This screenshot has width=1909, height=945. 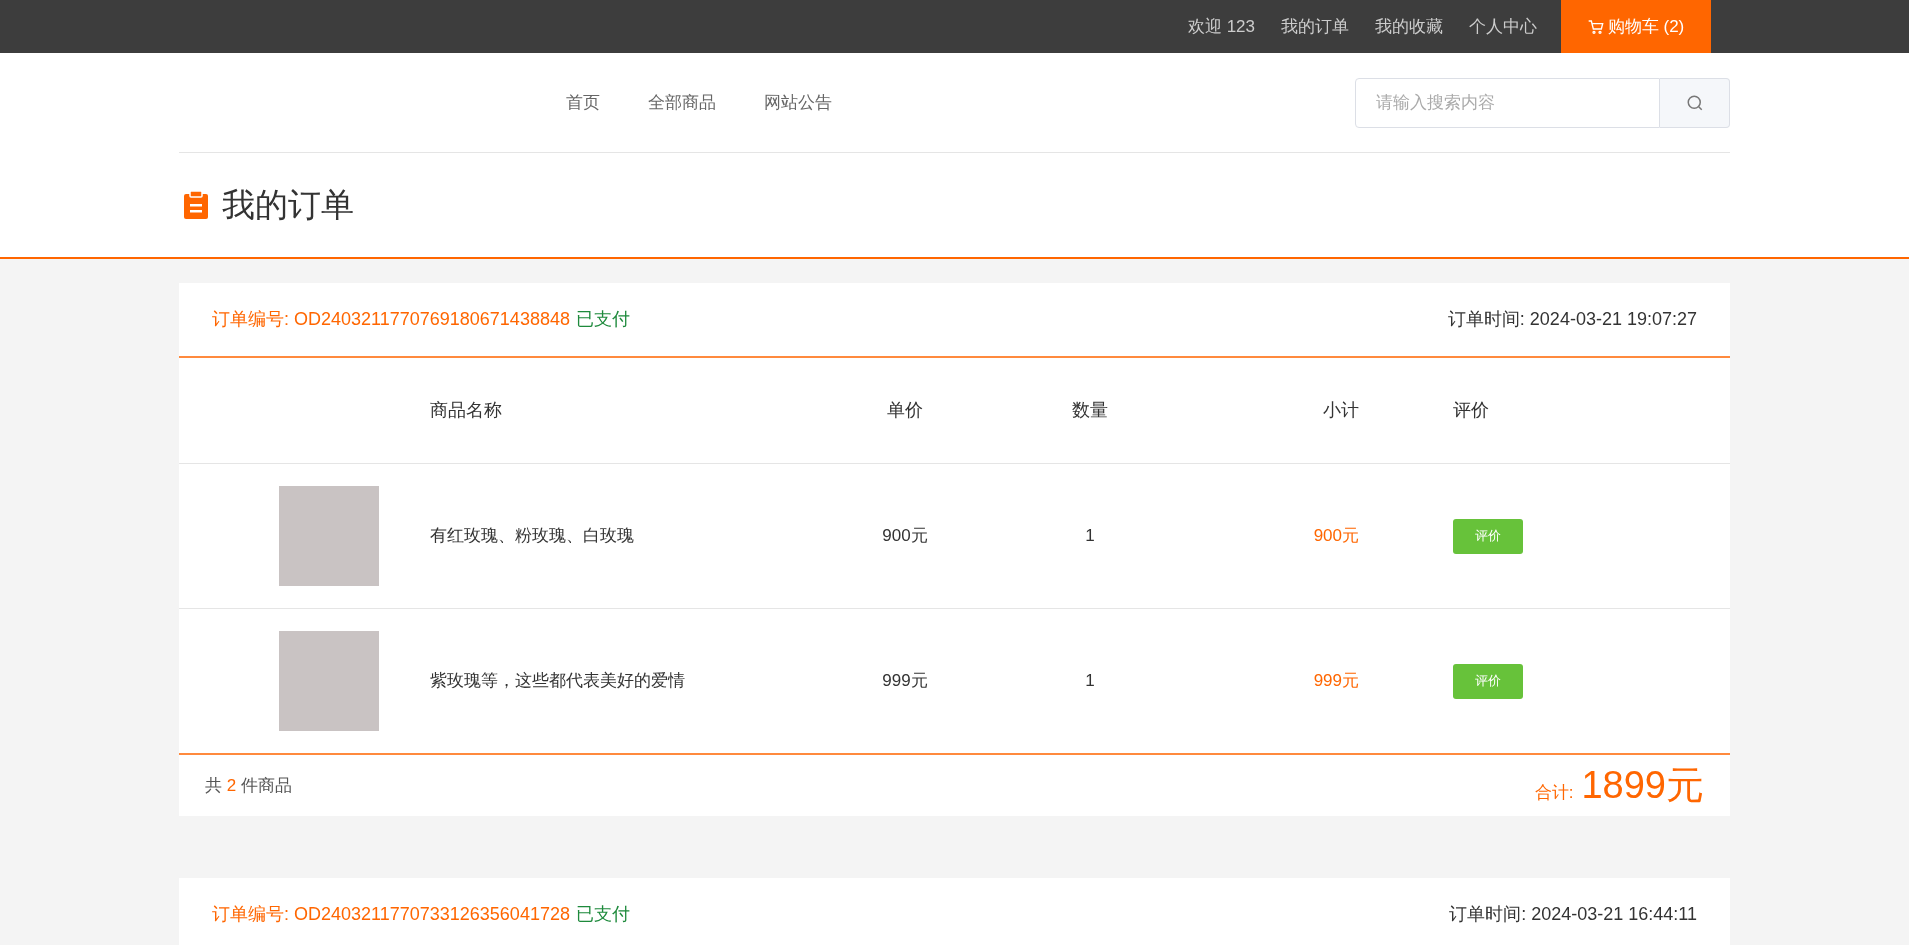 What do you see at coordinates (1573, 914) in the screenshot?
I see `order-time: 订单时间: 2024-03-21 16:44:11` at bounding box center [1573, 914].